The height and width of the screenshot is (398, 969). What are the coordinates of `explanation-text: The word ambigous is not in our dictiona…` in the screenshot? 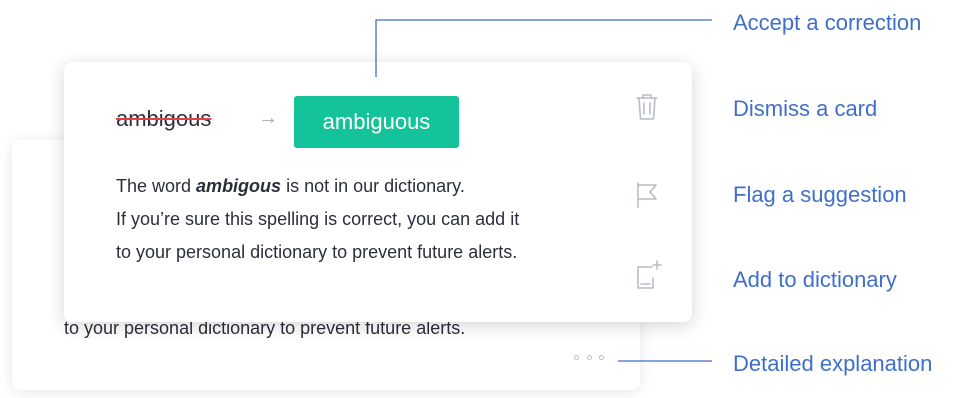 It's located at (376, 219).